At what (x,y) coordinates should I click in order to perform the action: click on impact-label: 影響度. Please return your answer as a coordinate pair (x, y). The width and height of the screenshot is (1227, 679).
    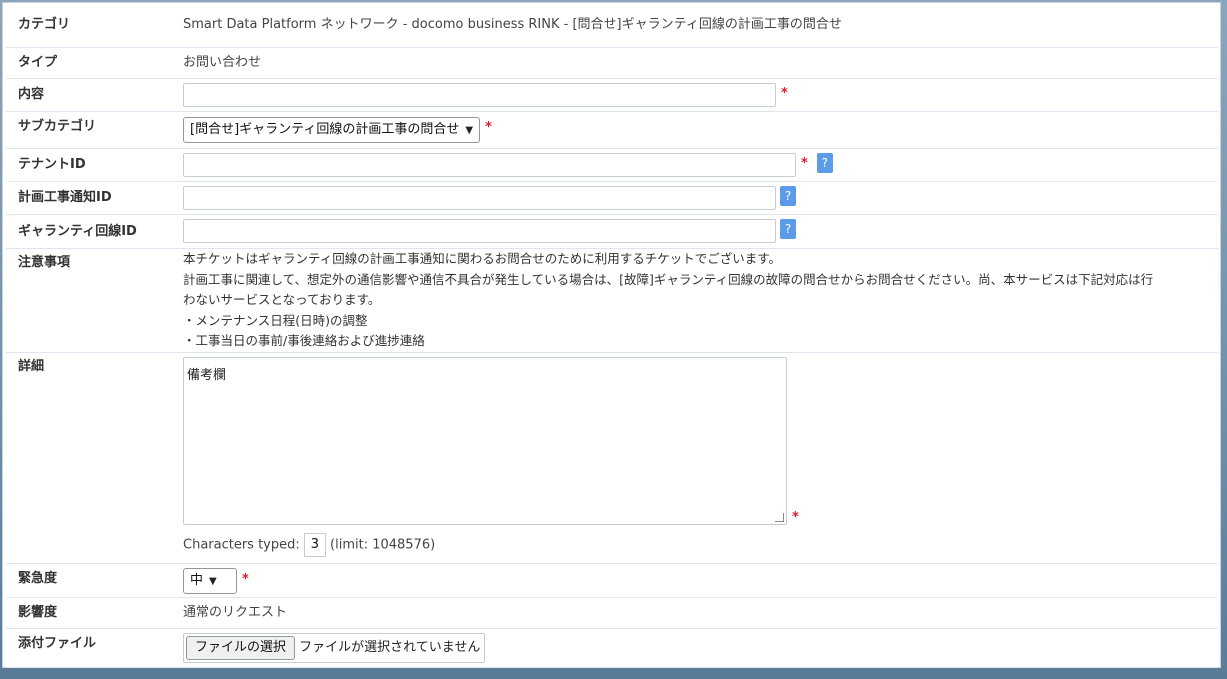
    Looking at the image, I should click on (94, 613).